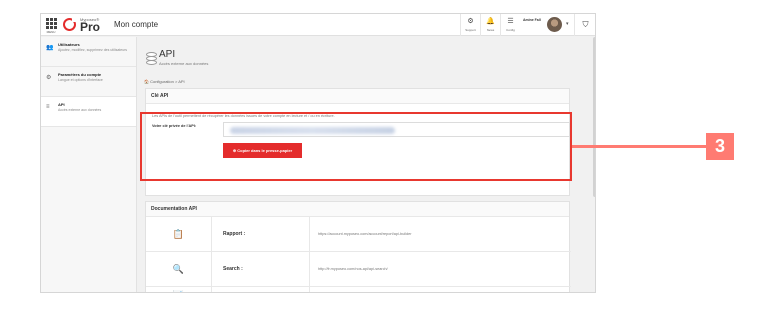 The image size is (762, 313). I want to click on table-row: 📊, so click(358, 289).